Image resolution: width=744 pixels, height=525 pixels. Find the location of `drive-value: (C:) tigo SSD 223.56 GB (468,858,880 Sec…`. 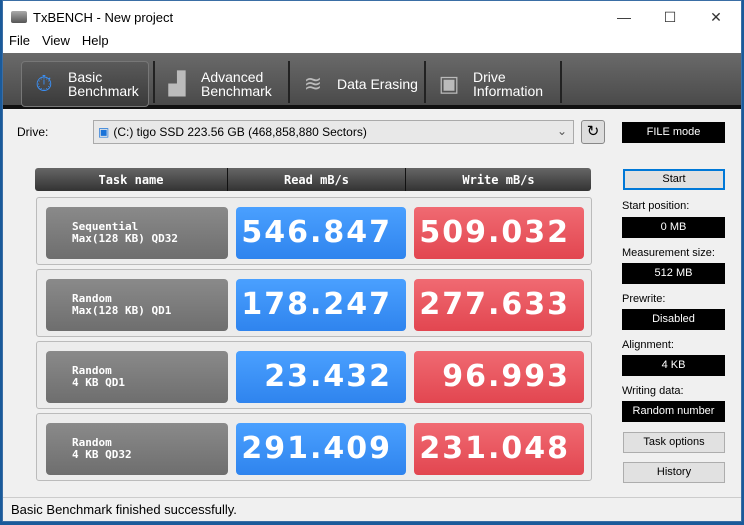

drive-value: (C:) tigo SSD 223.56 GB (468,858,880 Sec… is located at coordinates (240, 132).